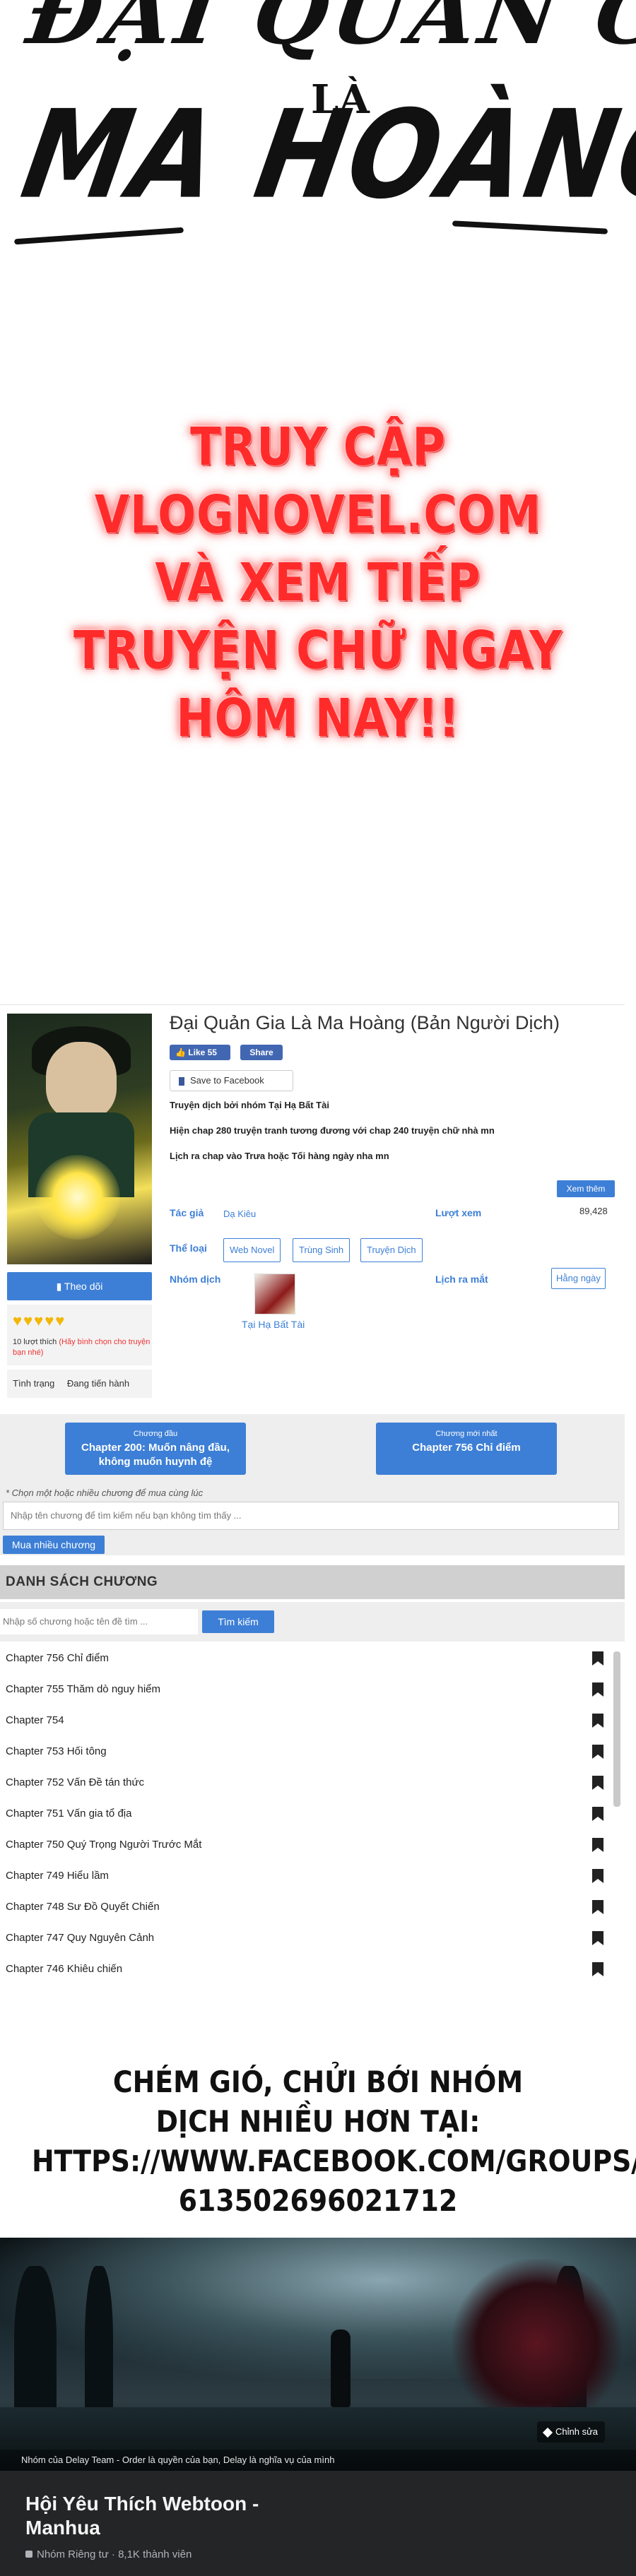  What do you see at coordinates (307, 1969) in the screenshot?
I see `chapter-row: Chapter 746 Khiêu chiến` at bounding box center [307, 1969].